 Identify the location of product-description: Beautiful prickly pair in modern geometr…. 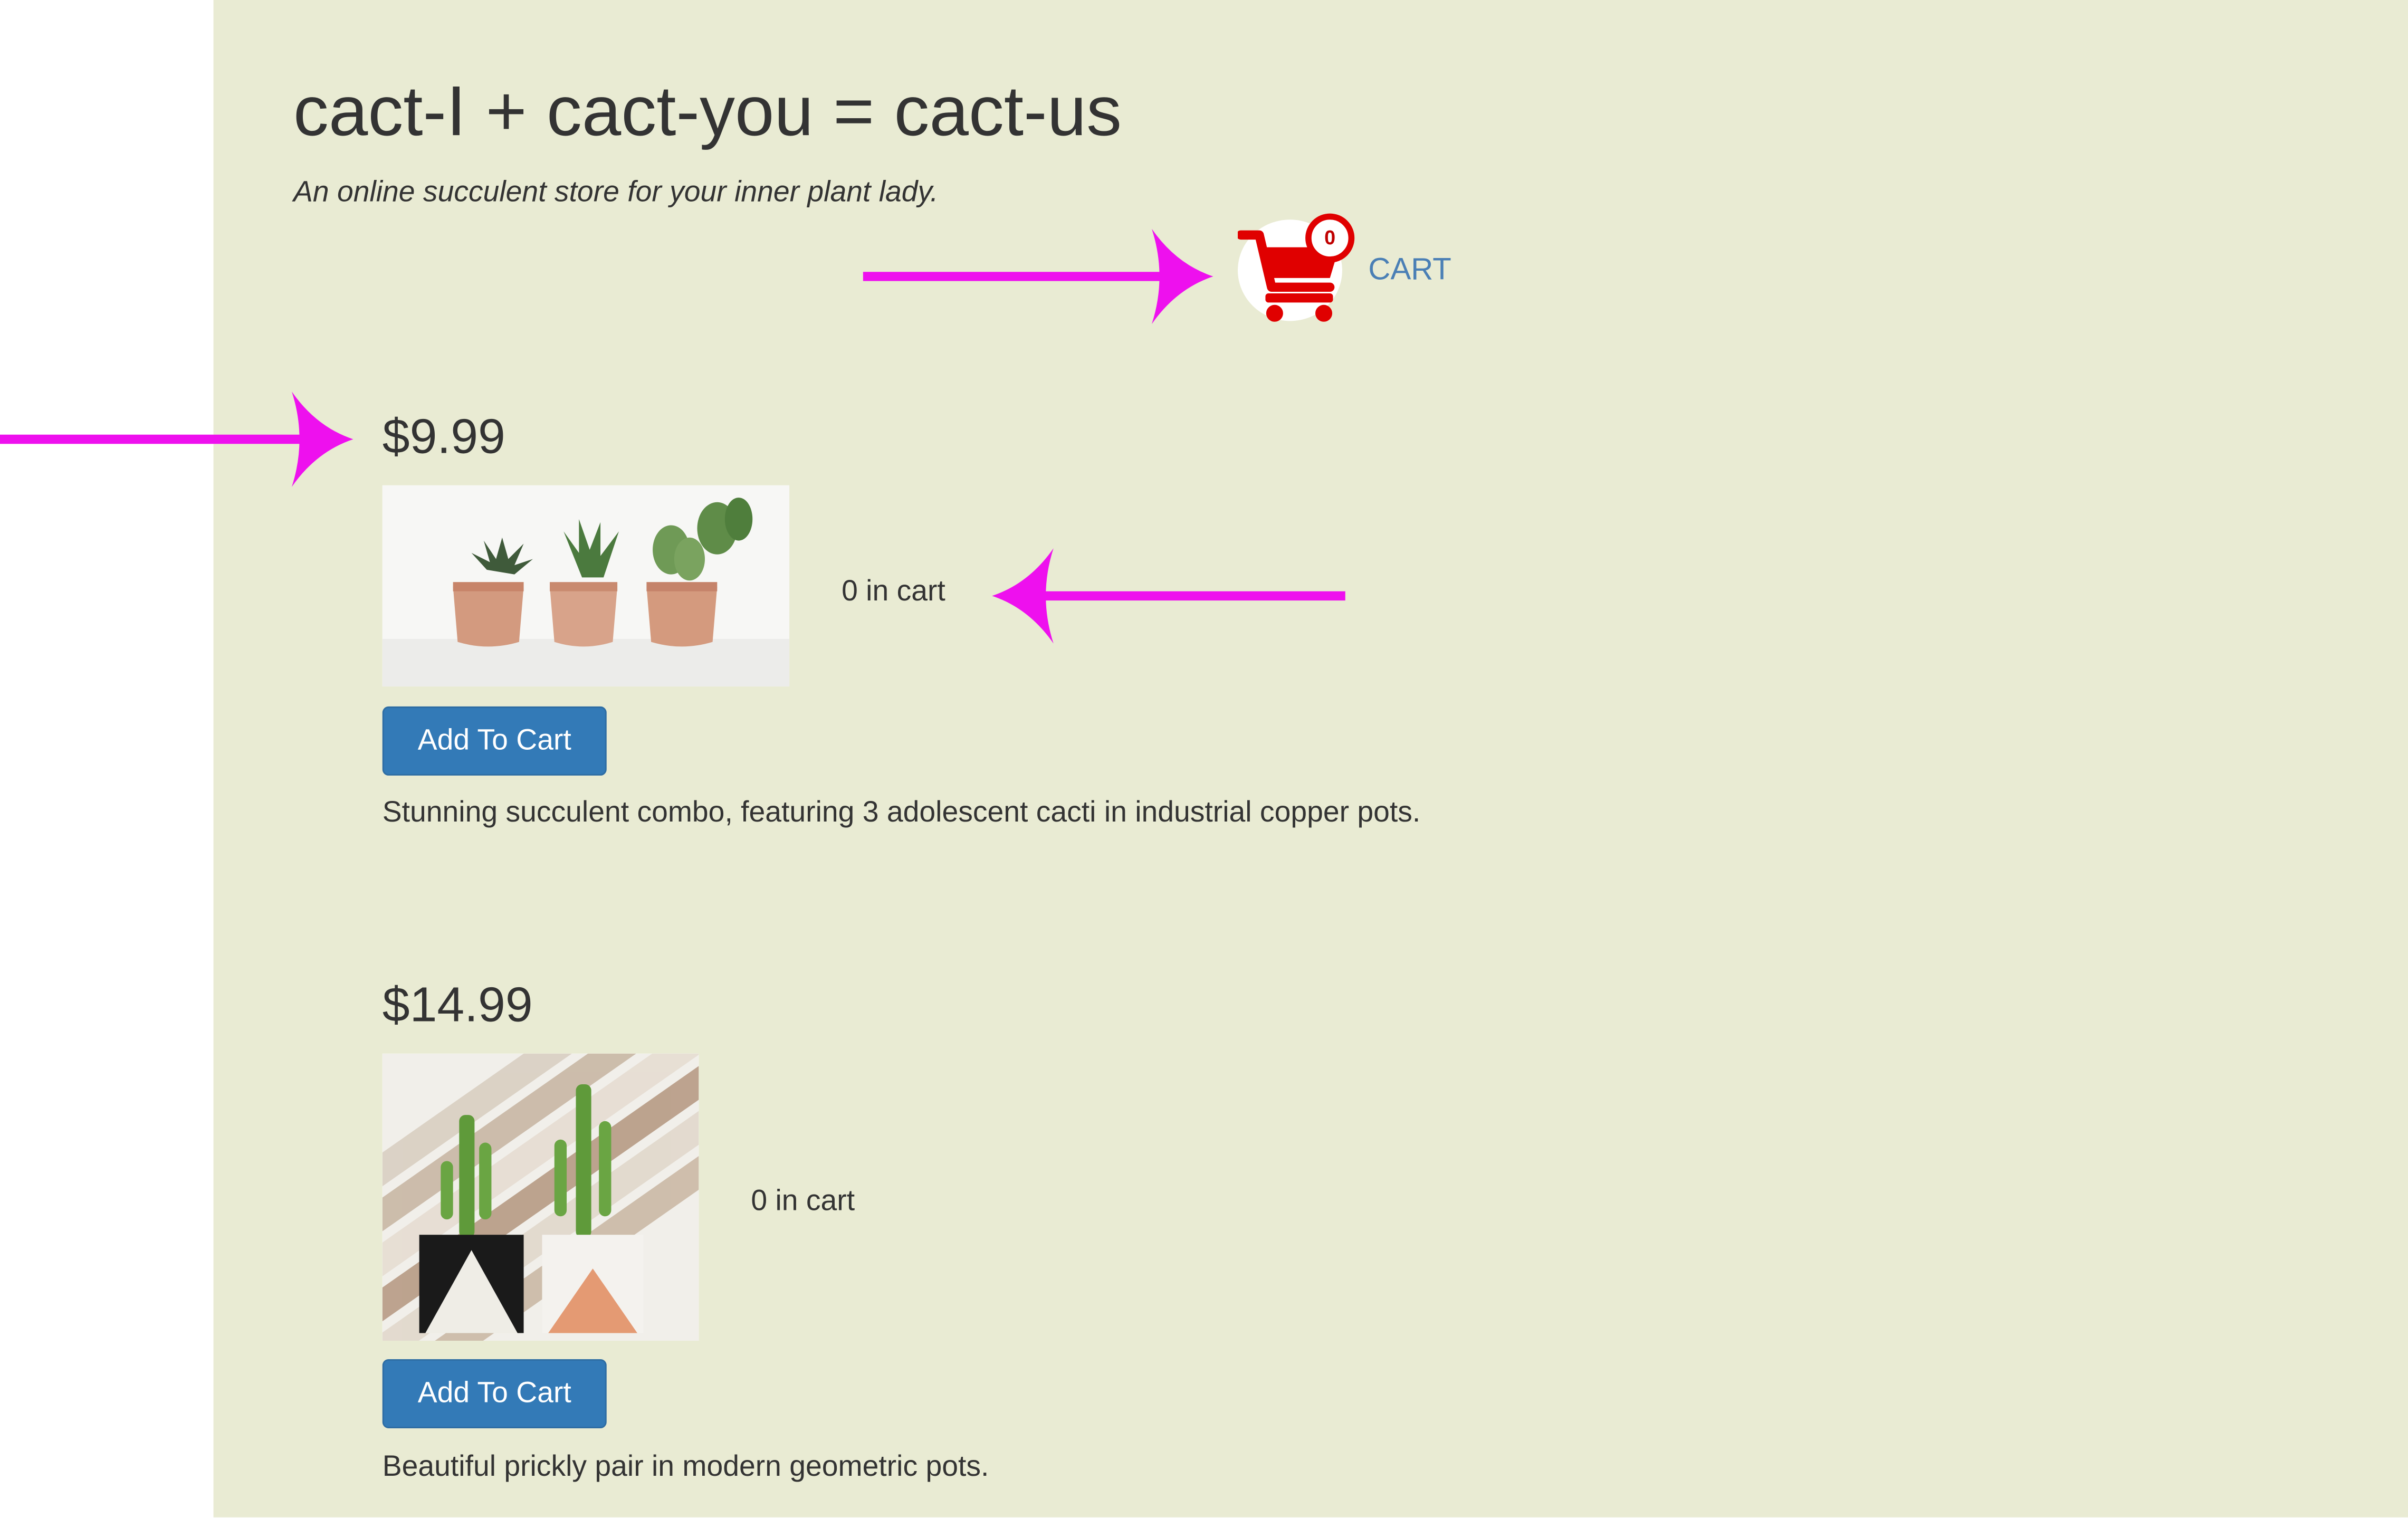
(685, 1467).